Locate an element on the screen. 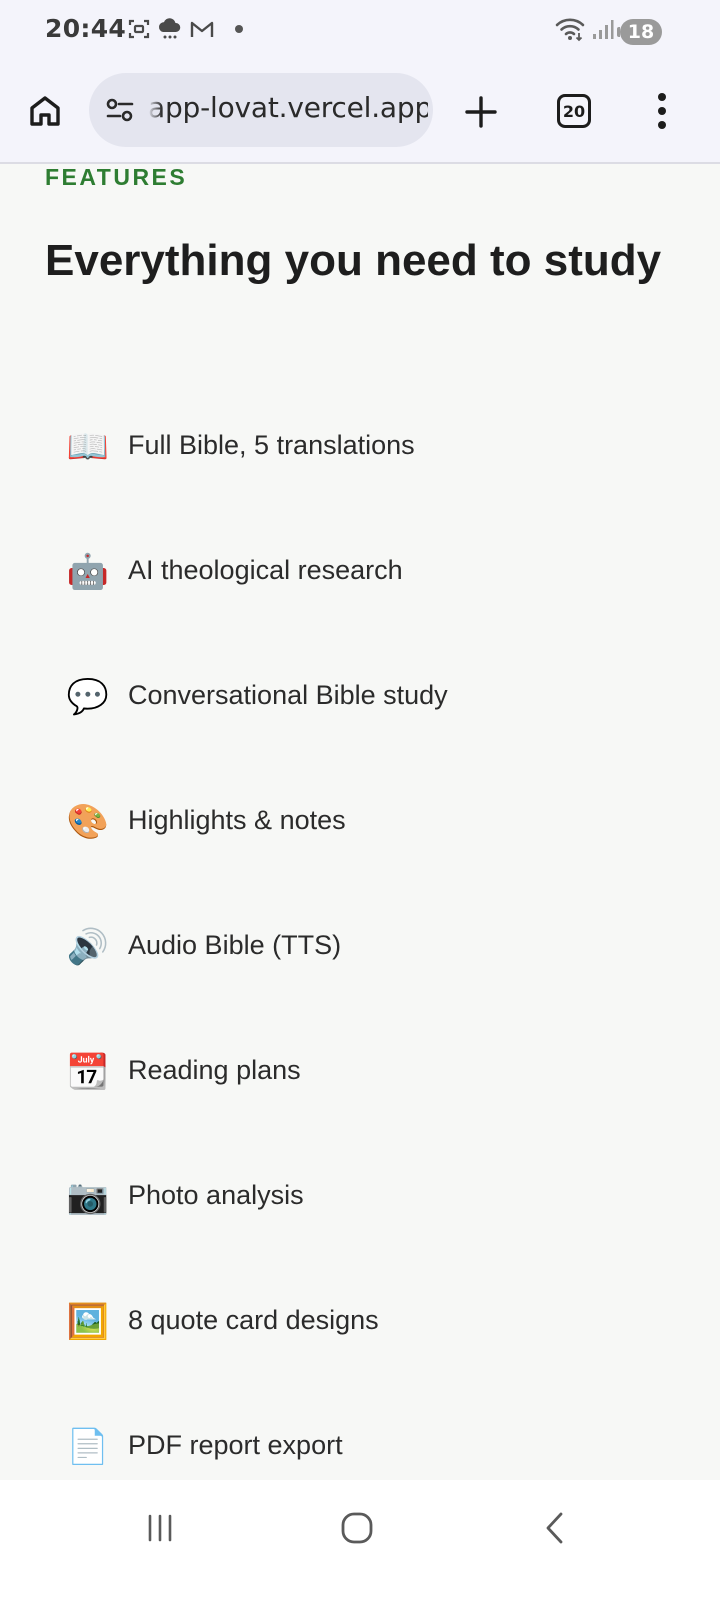  robot-icon: 🤖 is located at coordinates (88, 572).